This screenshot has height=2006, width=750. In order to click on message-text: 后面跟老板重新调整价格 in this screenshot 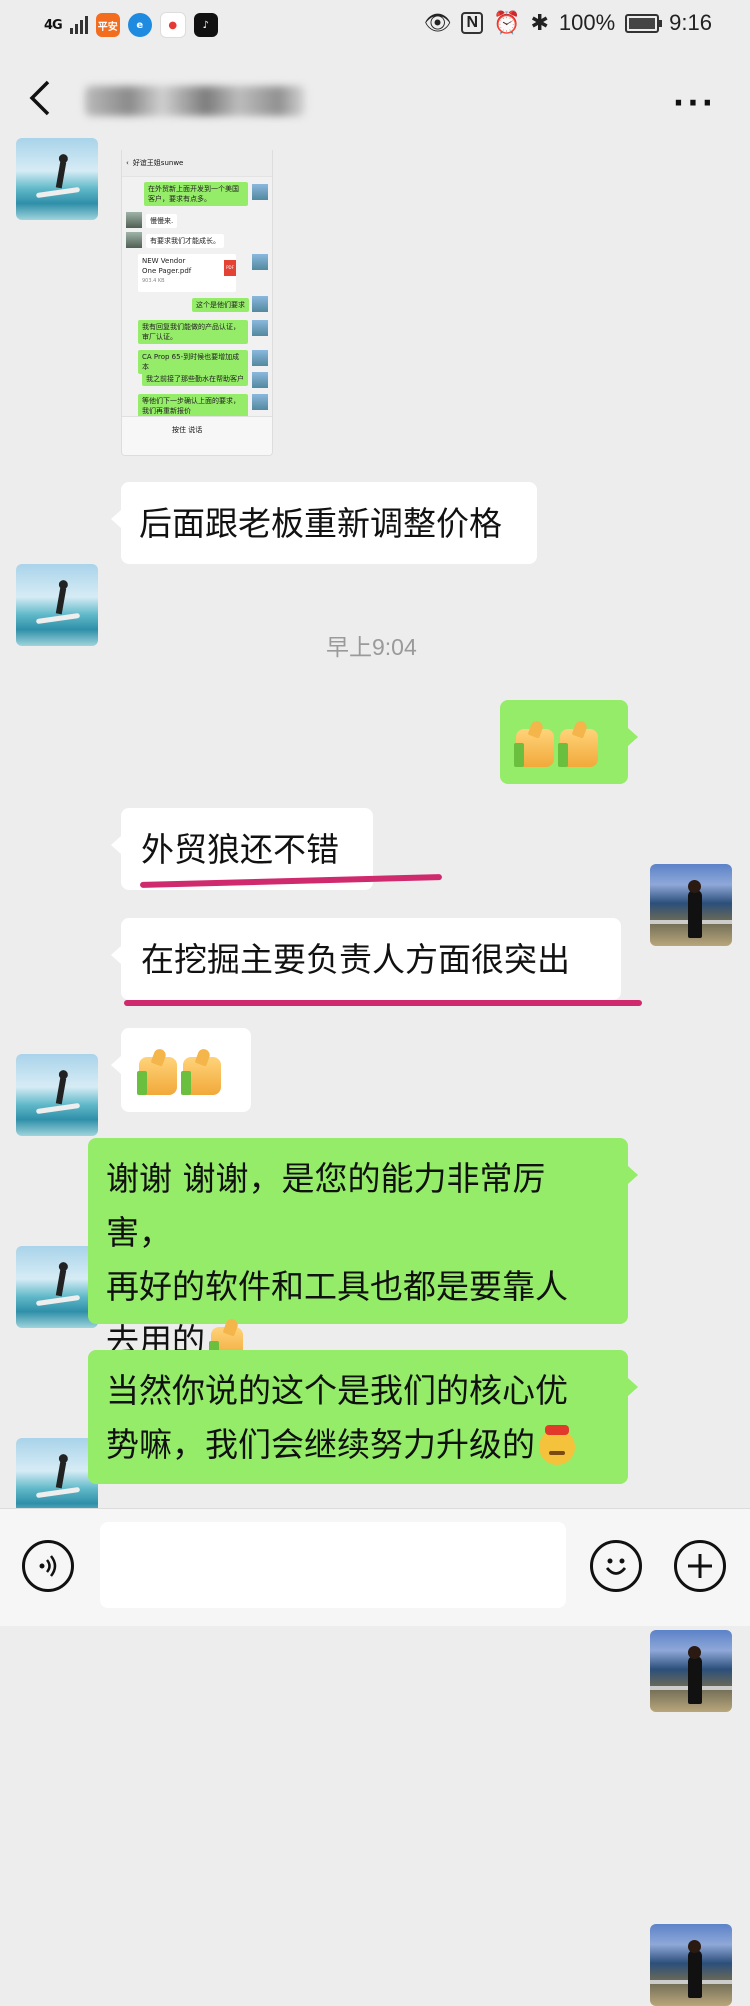, I will do `click(320, 523)`.